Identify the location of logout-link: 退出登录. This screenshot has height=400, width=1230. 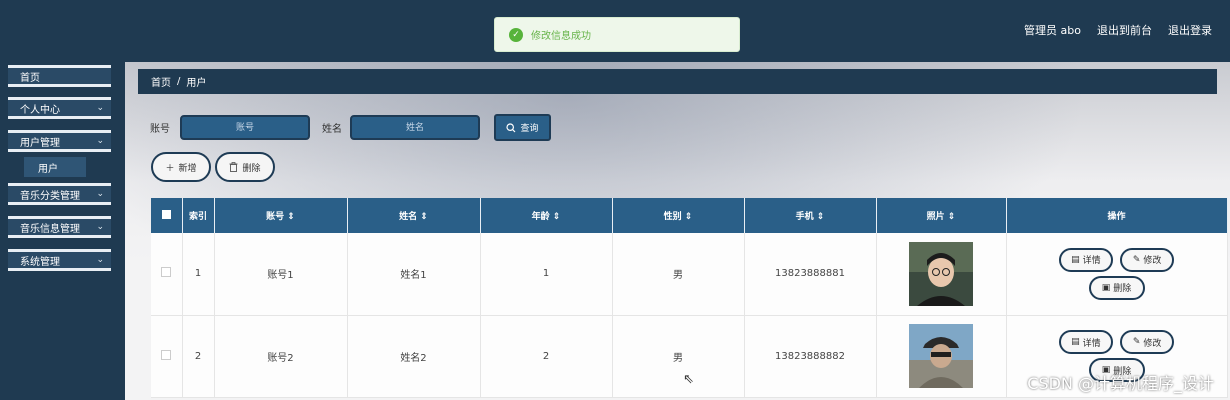
(1190, 30).